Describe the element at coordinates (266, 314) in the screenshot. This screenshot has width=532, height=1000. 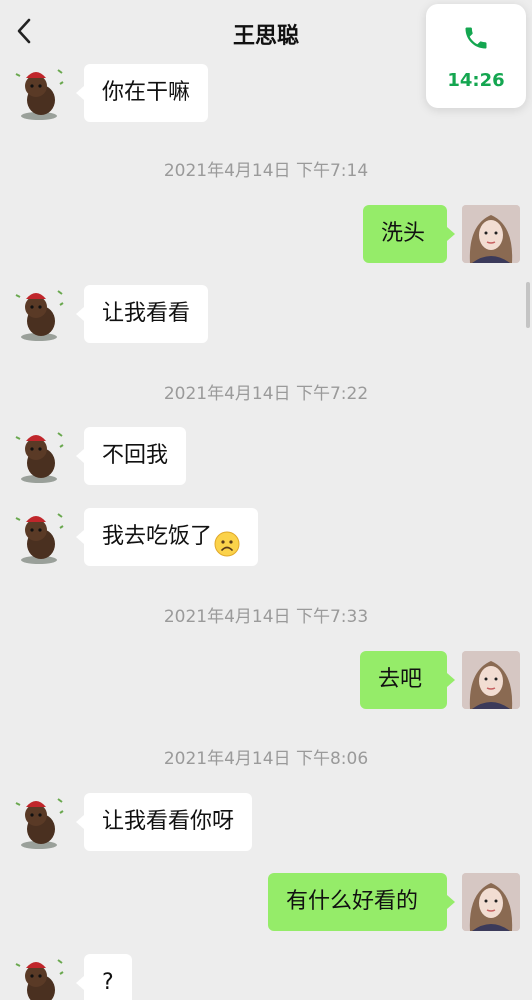
I see `message-row-incoming: 让我看看` at that location.